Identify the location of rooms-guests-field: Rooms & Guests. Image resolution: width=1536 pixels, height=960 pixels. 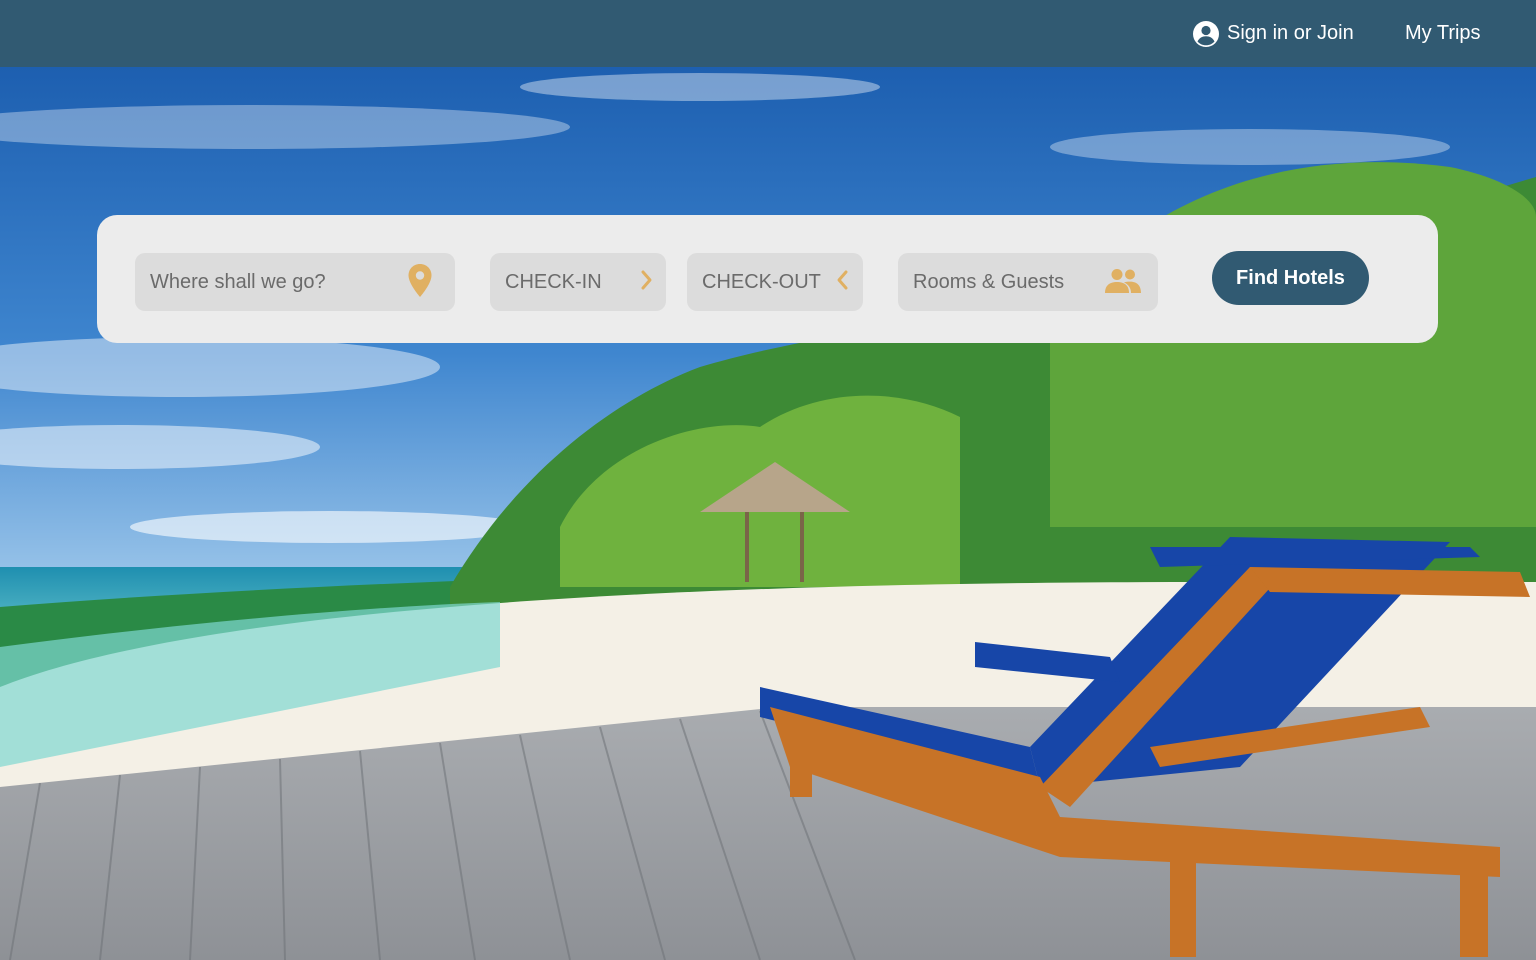
(1028, 282).